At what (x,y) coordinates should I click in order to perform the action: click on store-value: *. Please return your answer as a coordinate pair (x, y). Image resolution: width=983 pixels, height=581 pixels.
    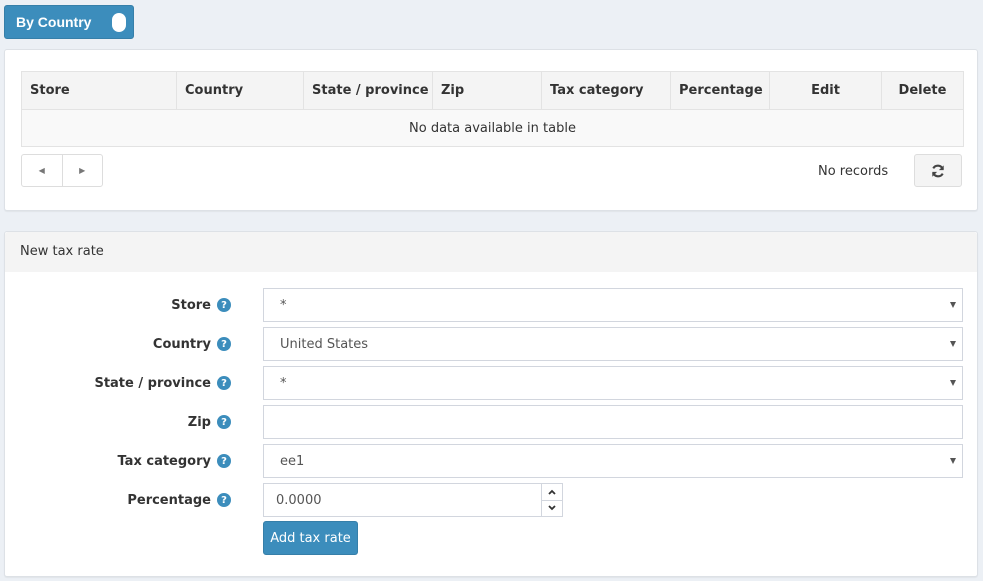
    Looking at the image, I should click on (283, 305).